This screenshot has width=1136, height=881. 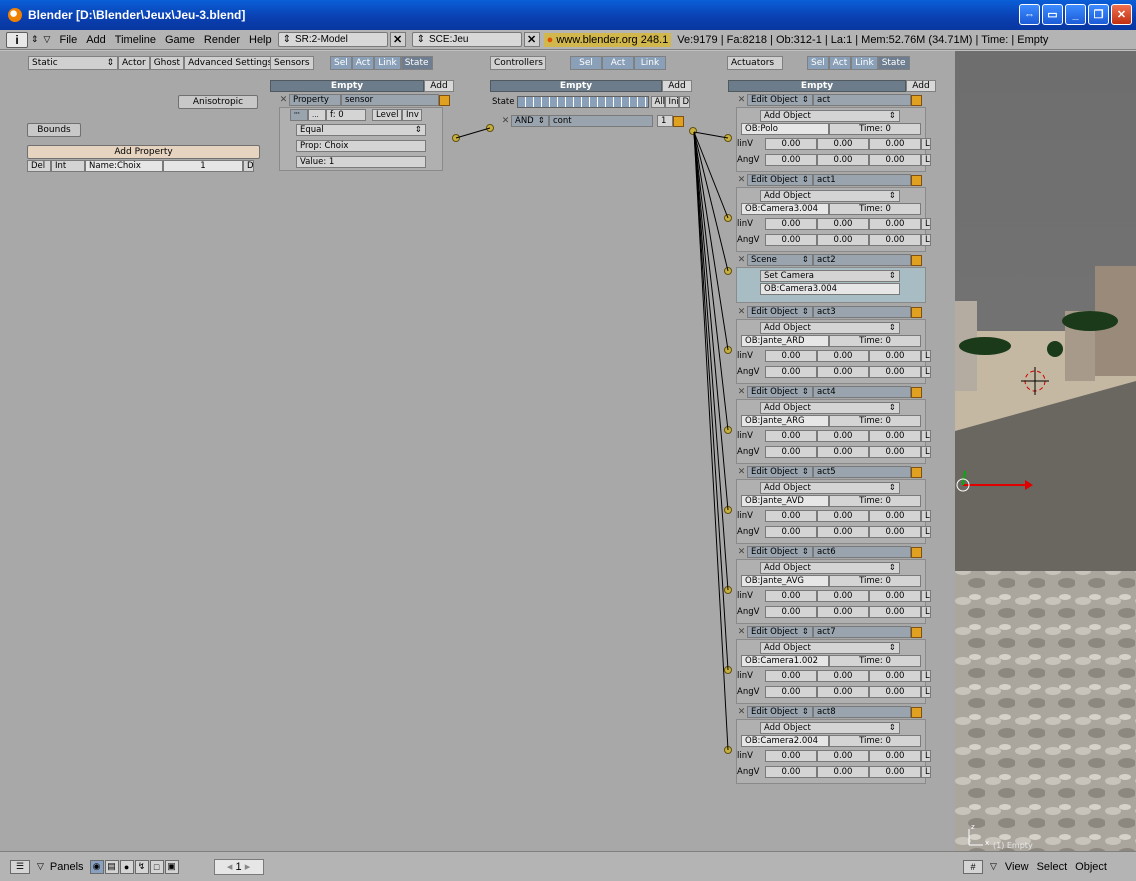 What do you see at coordinates (35, 39) in the screenshot?
I see `window-type-arrows-icon: ⇕` at bounding box center [35, 39].